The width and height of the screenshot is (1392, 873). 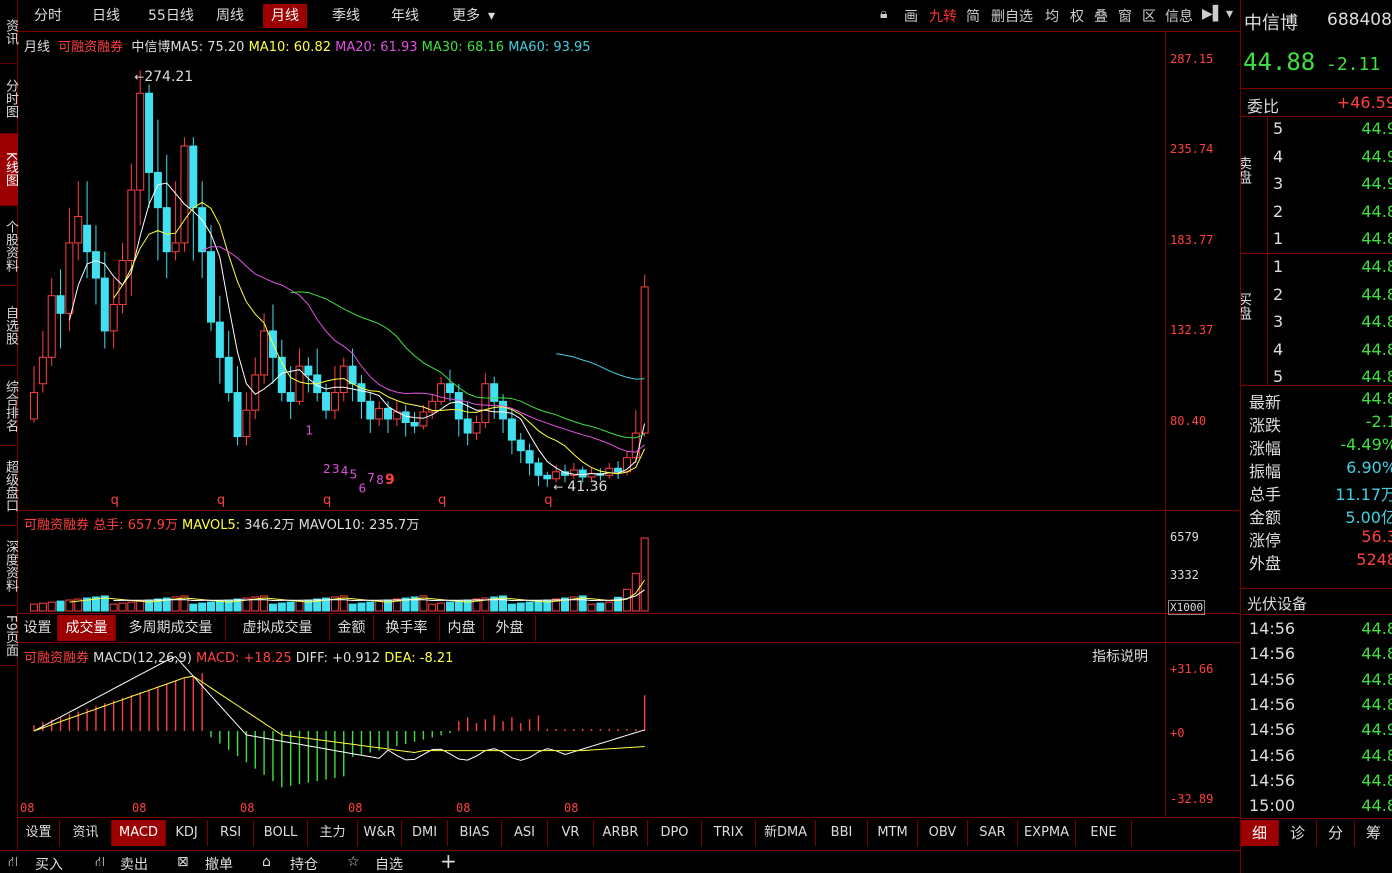 What do you see at coordinates (475, 833) in the screenshot?
I see `indicator-tab-9: BIAS` at bounding box center [475, 833].